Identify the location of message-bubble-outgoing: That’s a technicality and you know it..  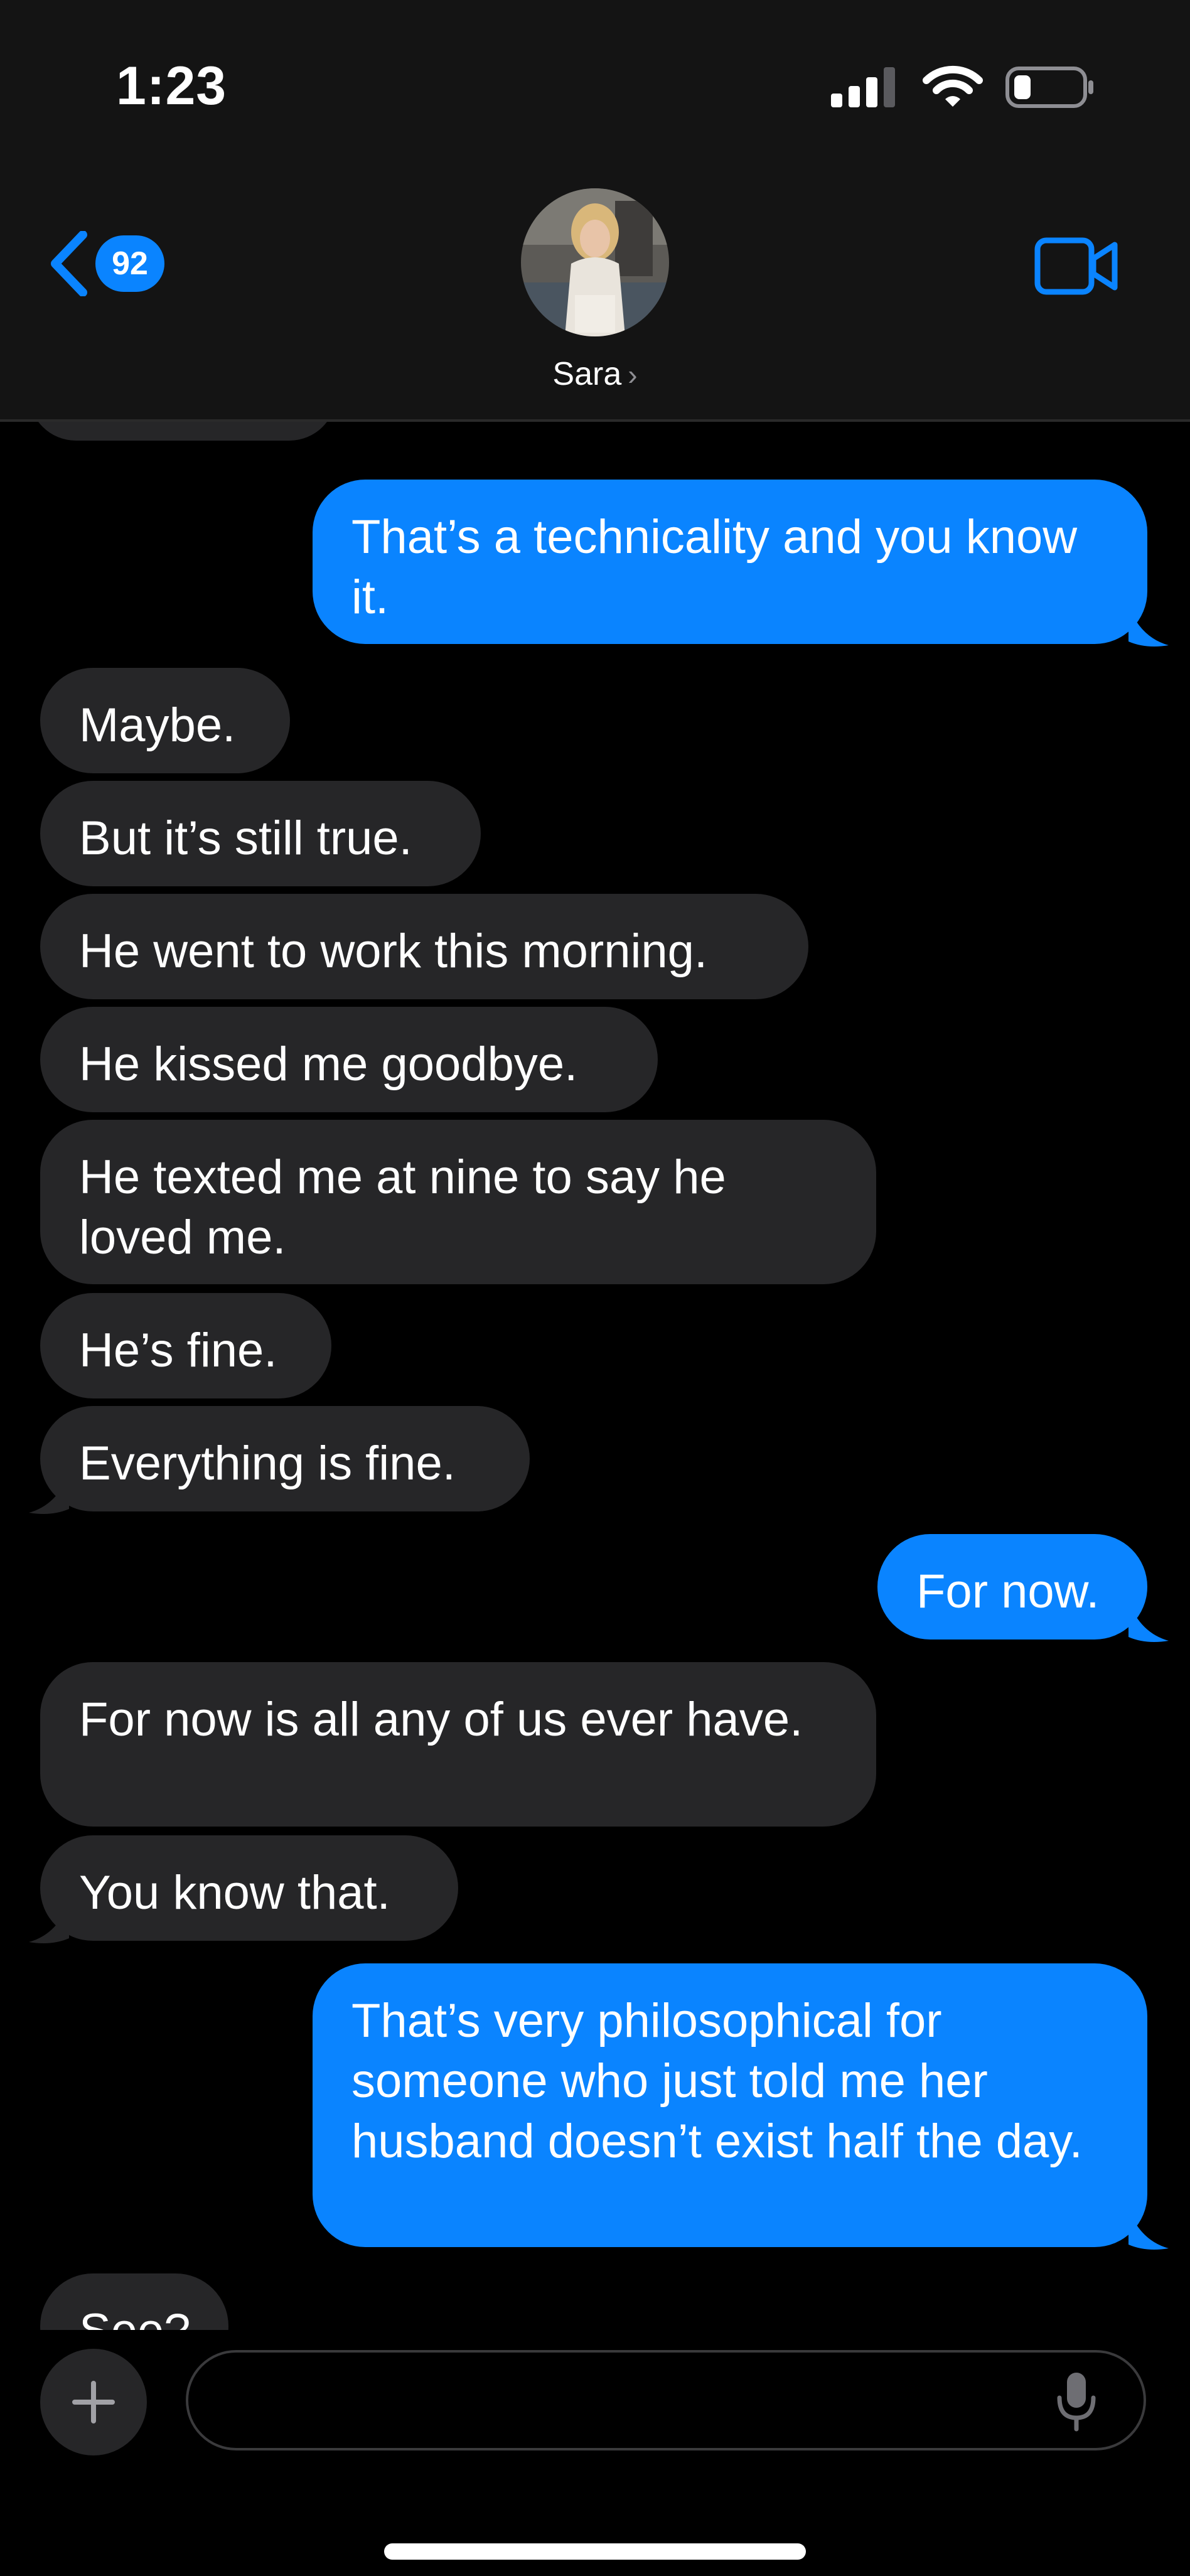
(730, 562).